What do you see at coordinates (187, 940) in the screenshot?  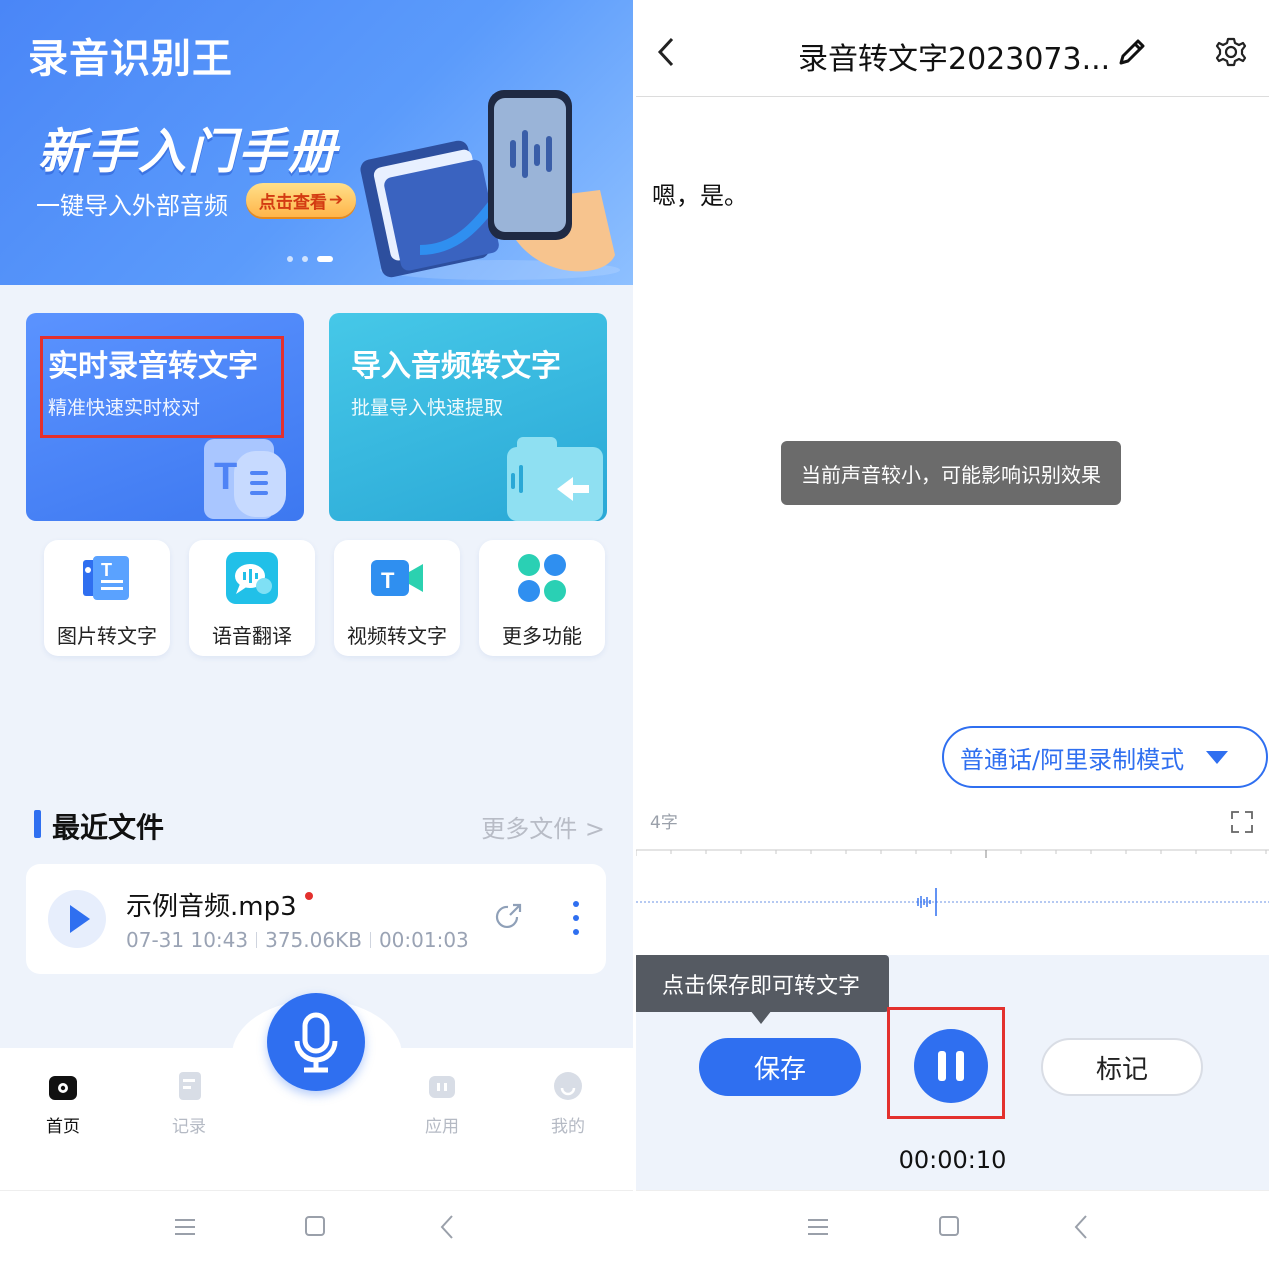 I see `file-date: 07-31 10:43` at bounding box center [187, 940].